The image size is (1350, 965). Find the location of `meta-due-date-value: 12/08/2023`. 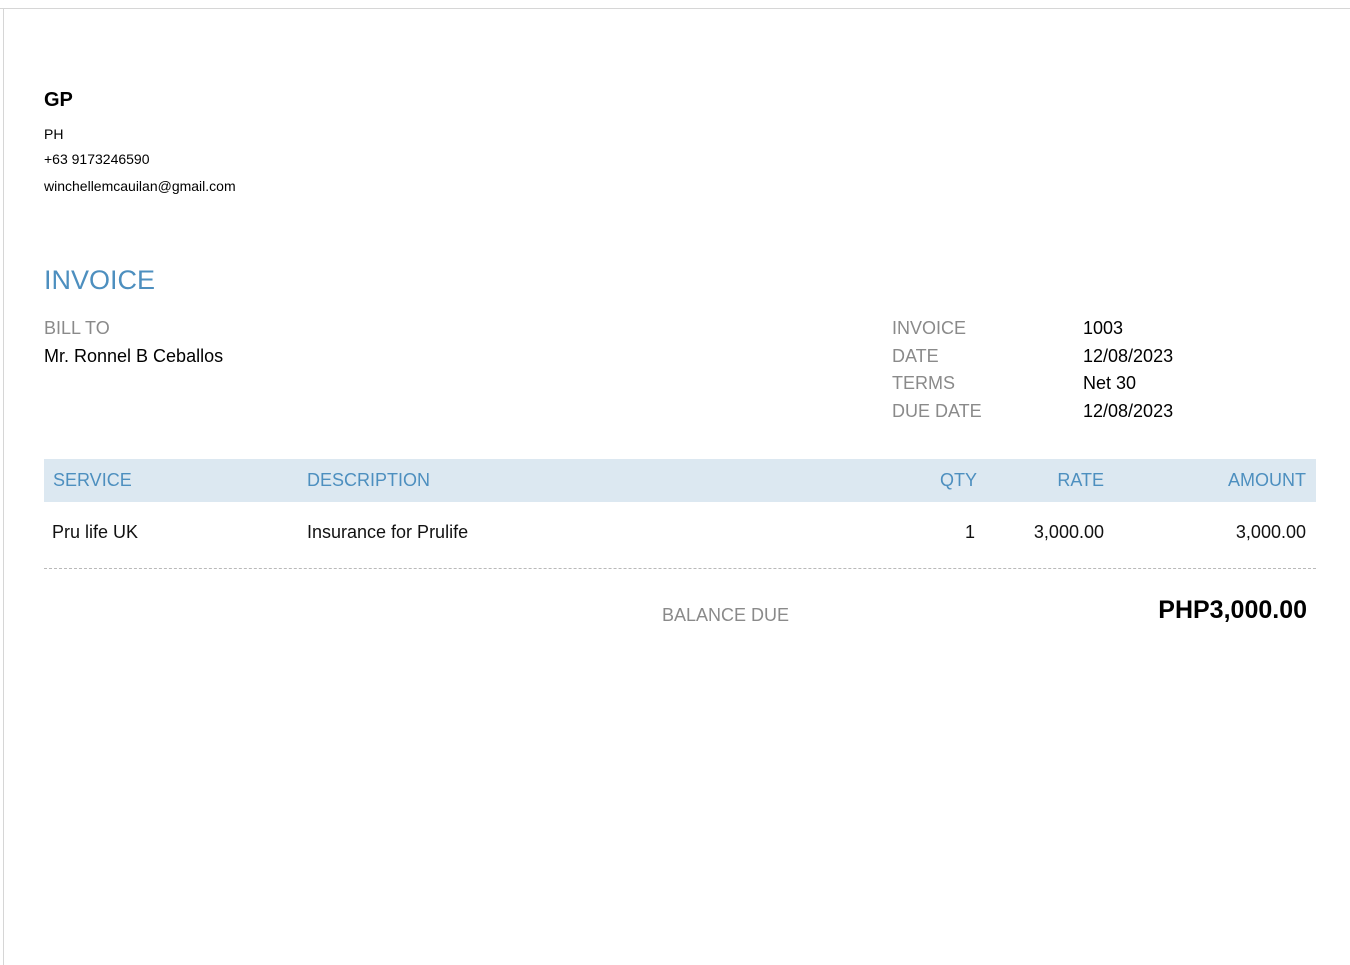

meta-due-date-value: 12/08/2023 is located at coordinates (1128, 411).